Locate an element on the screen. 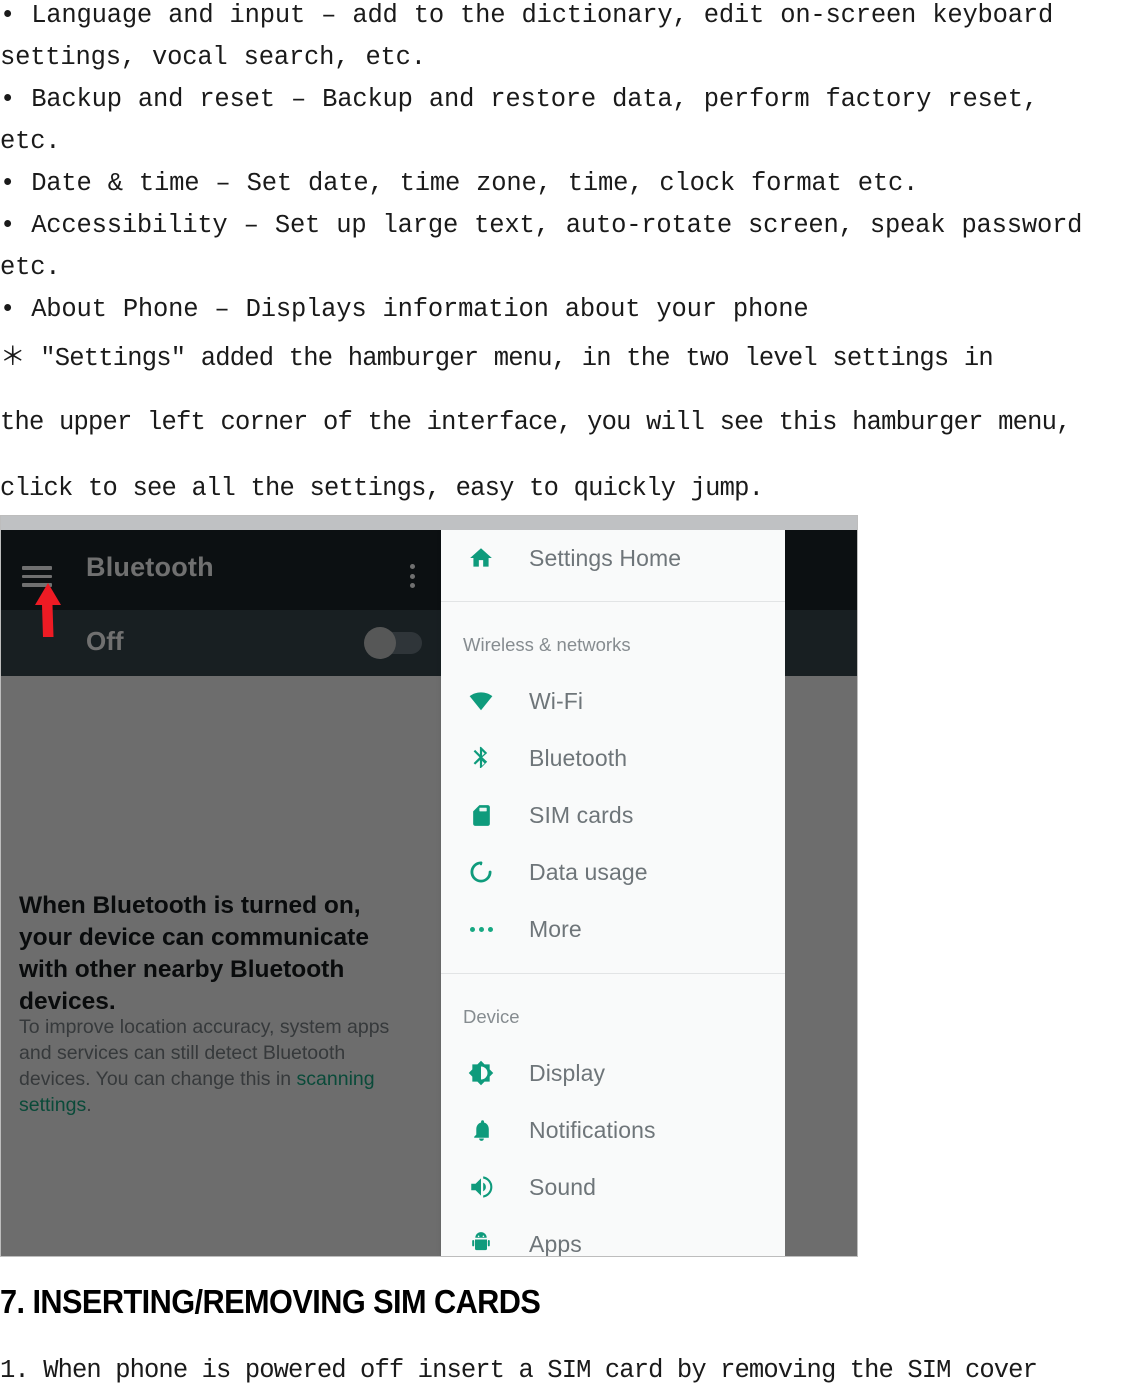 The width and height of the screenshot is (1121, 1390). drawer-item-settings-home: Settings Home is located at coordinates (613, 558).